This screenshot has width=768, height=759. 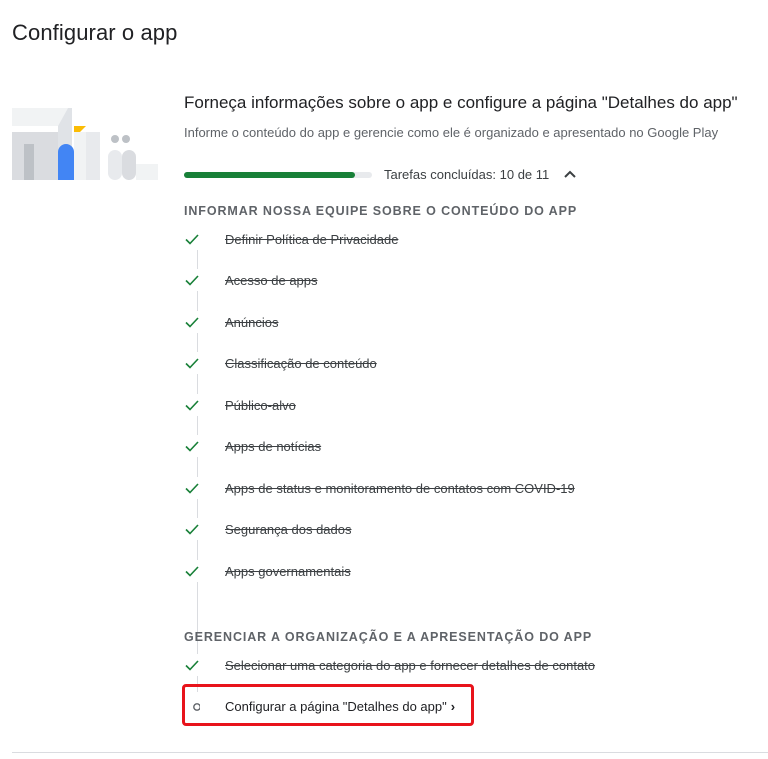 What do you see at coordinates (288, 529) in the screenshot?
I see `task-label: Segurança dos dados` at bounding box center [288, 529].